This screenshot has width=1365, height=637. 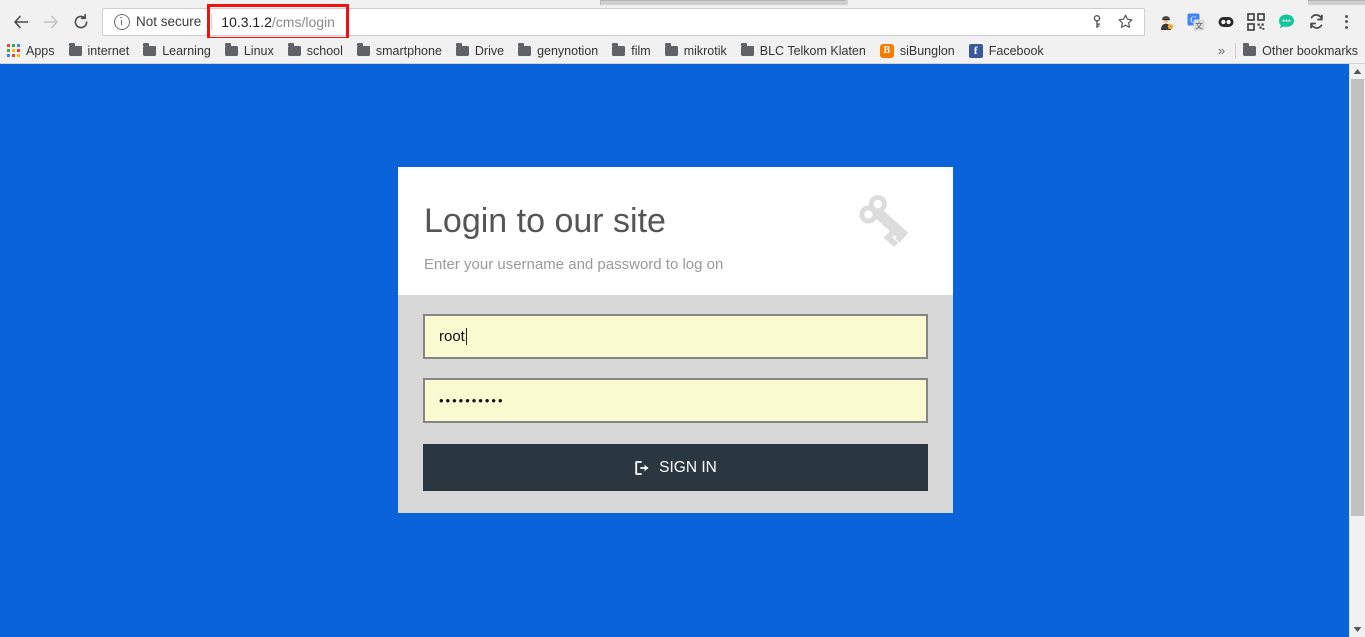 What do you see at coordinates (705, 50) in the screenshot?
I see `bookmark-label: mikrotik` at bounding box center [705, 50].